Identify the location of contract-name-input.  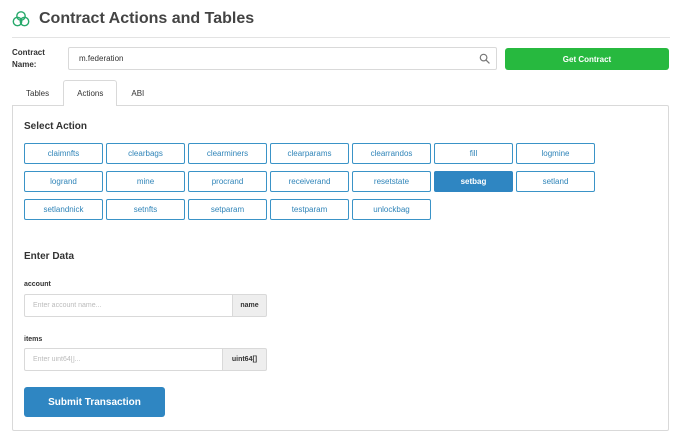
(282, 58).